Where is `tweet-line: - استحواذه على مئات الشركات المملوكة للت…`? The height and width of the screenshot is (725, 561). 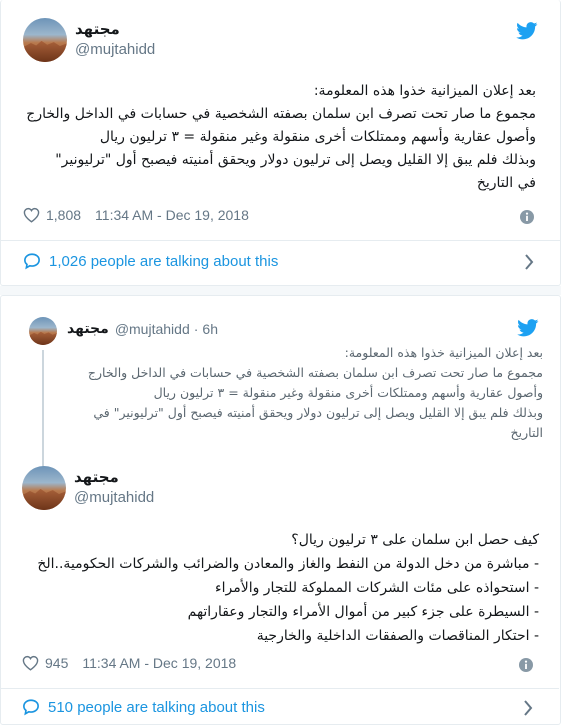
tweet-line: - استحواذه على مئات الشركات المملوكة للت… is located at coordinates (377, 588).